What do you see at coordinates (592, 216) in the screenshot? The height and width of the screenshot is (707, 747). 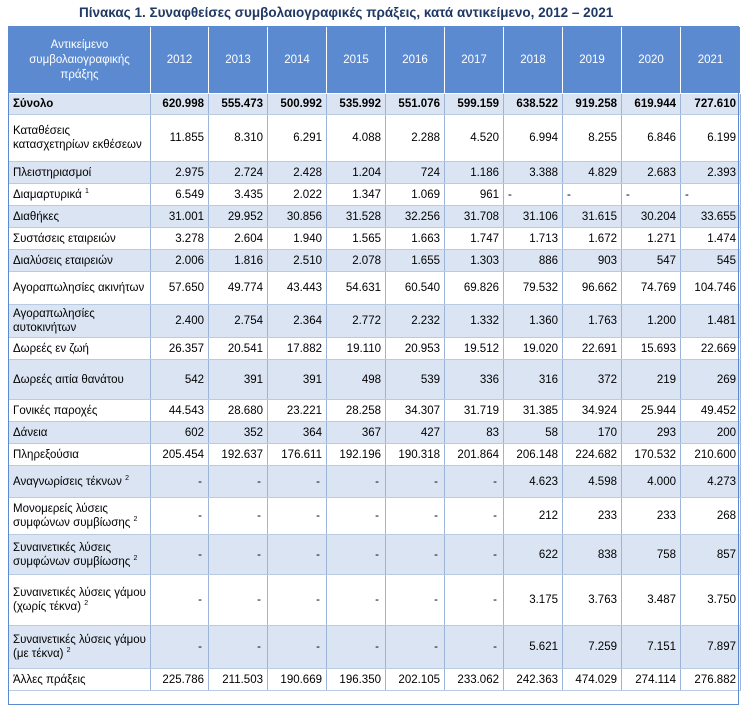 I see `cell-value: 31.615` at bounding box center [592, 216].